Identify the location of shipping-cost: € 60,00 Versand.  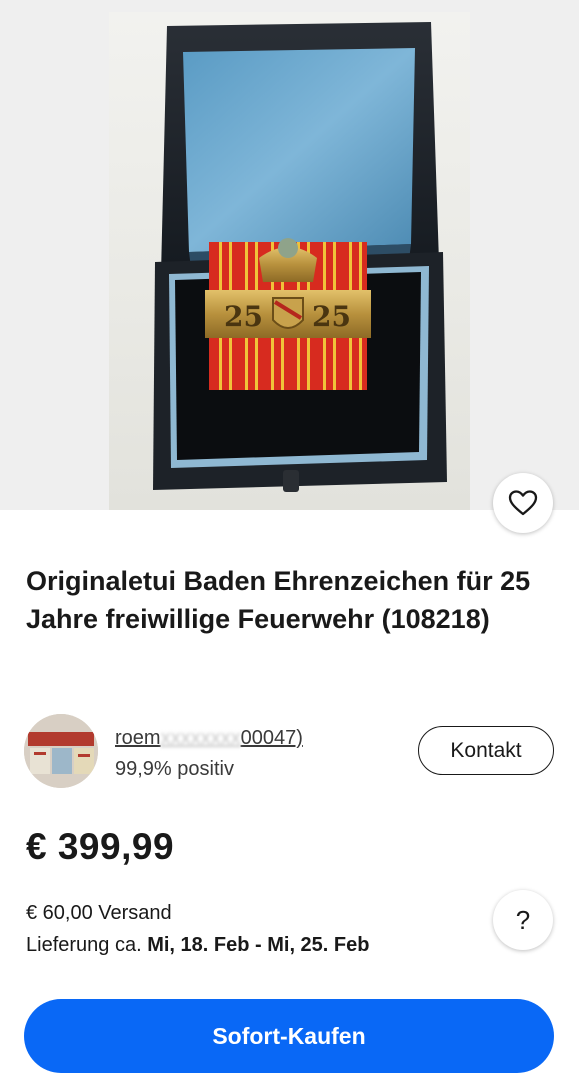
(99, 913).